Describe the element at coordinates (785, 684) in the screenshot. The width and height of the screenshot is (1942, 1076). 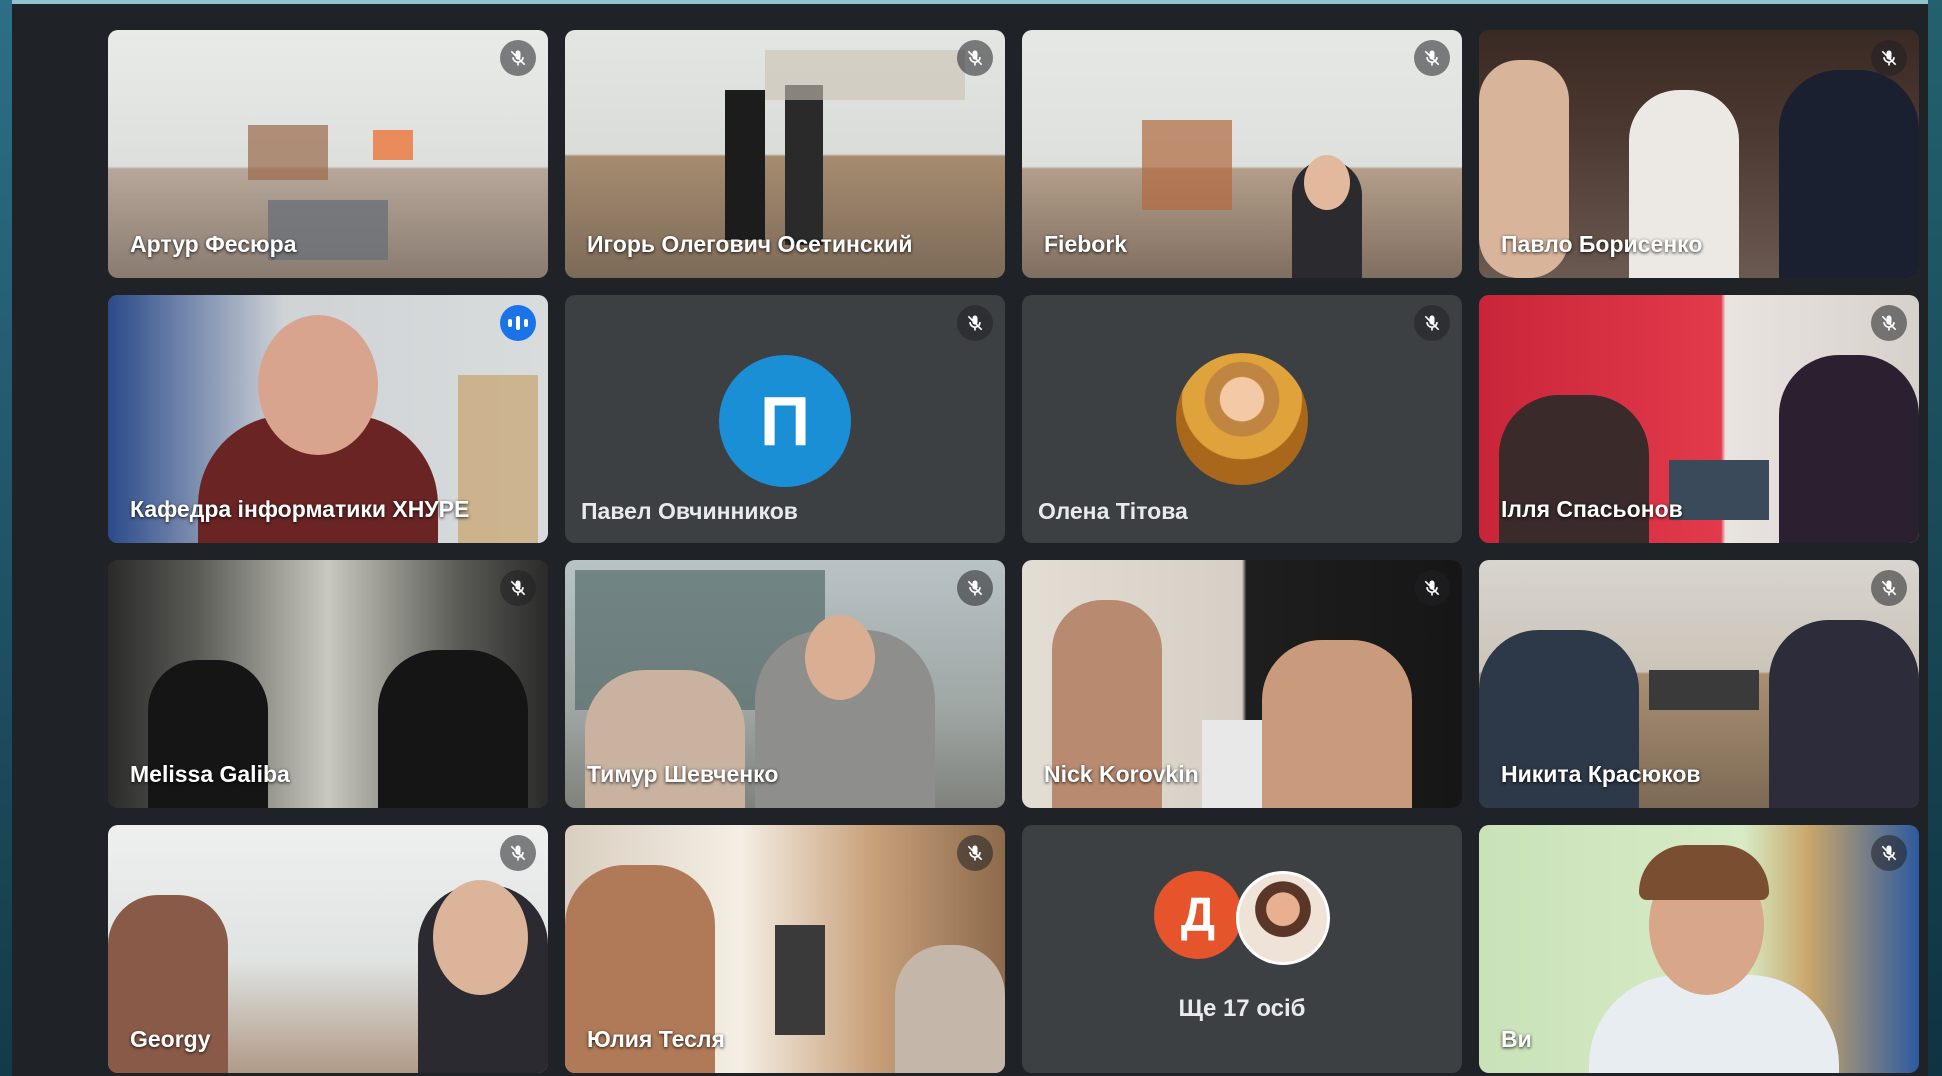
I see `participant-tile: Тимур Шевченко` at that location.